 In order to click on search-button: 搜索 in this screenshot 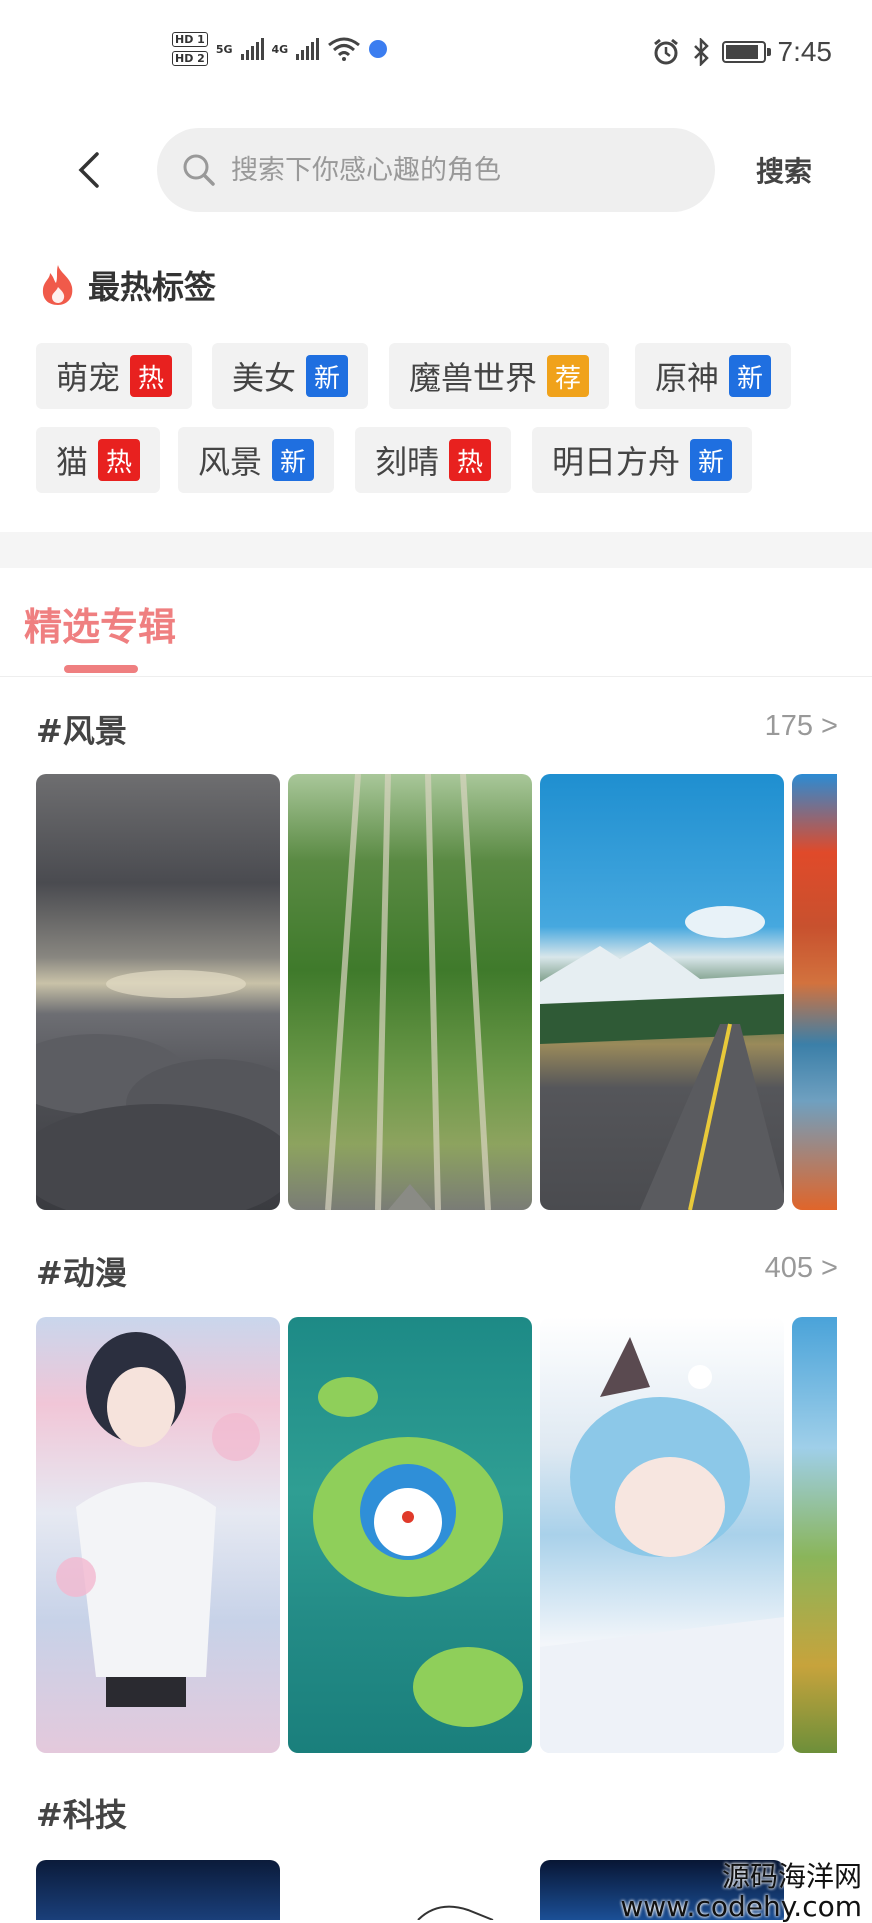, I will do `click(784, 170)`.